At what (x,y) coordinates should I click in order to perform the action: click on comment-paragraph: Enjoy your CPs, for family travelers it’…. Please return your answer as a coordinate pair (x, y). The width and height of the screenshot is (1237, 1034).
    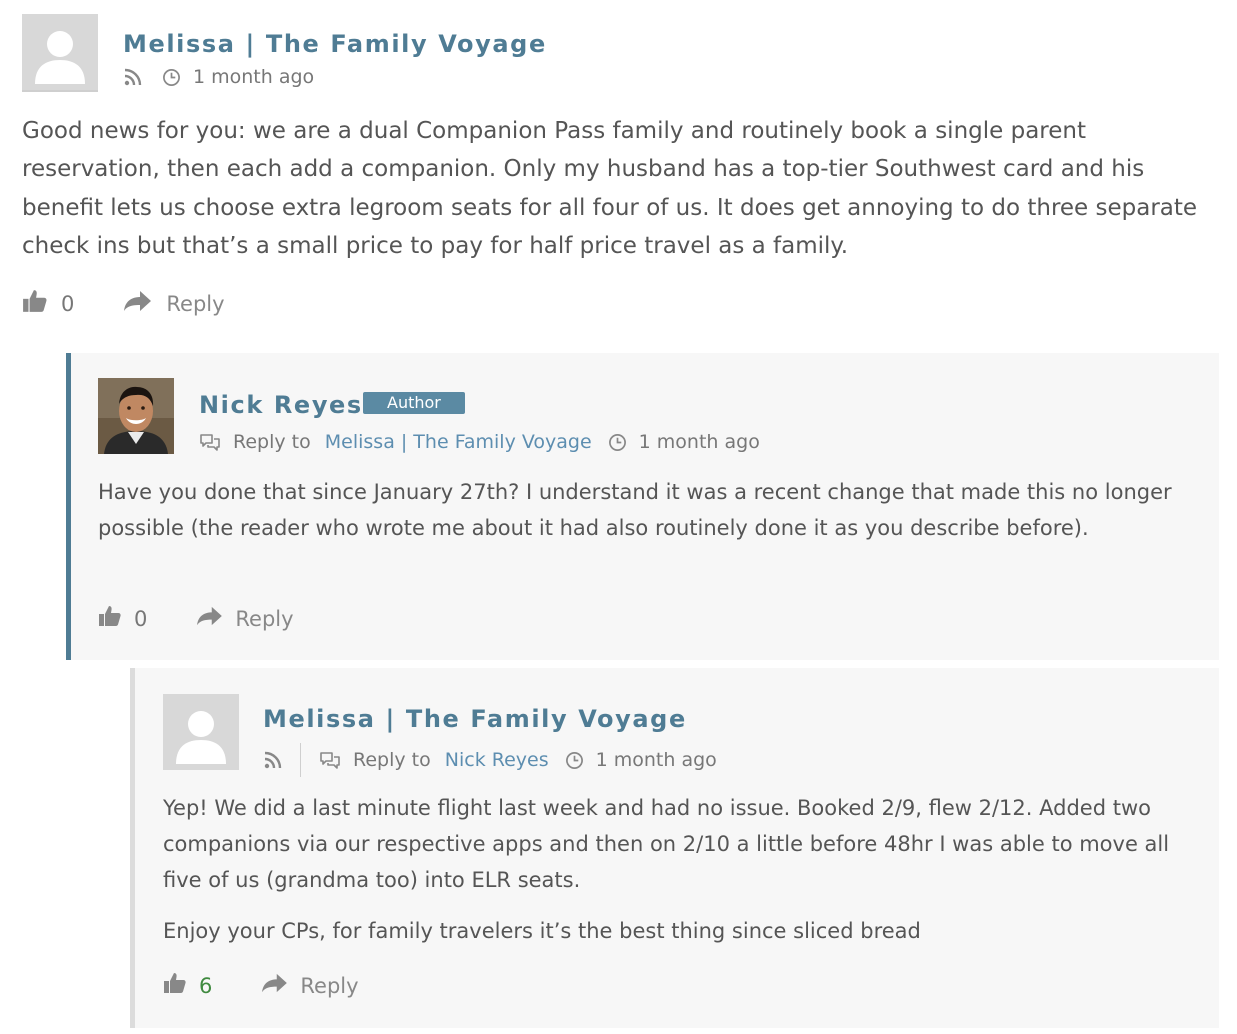
    Looking at the image, I should click on (542, 931).